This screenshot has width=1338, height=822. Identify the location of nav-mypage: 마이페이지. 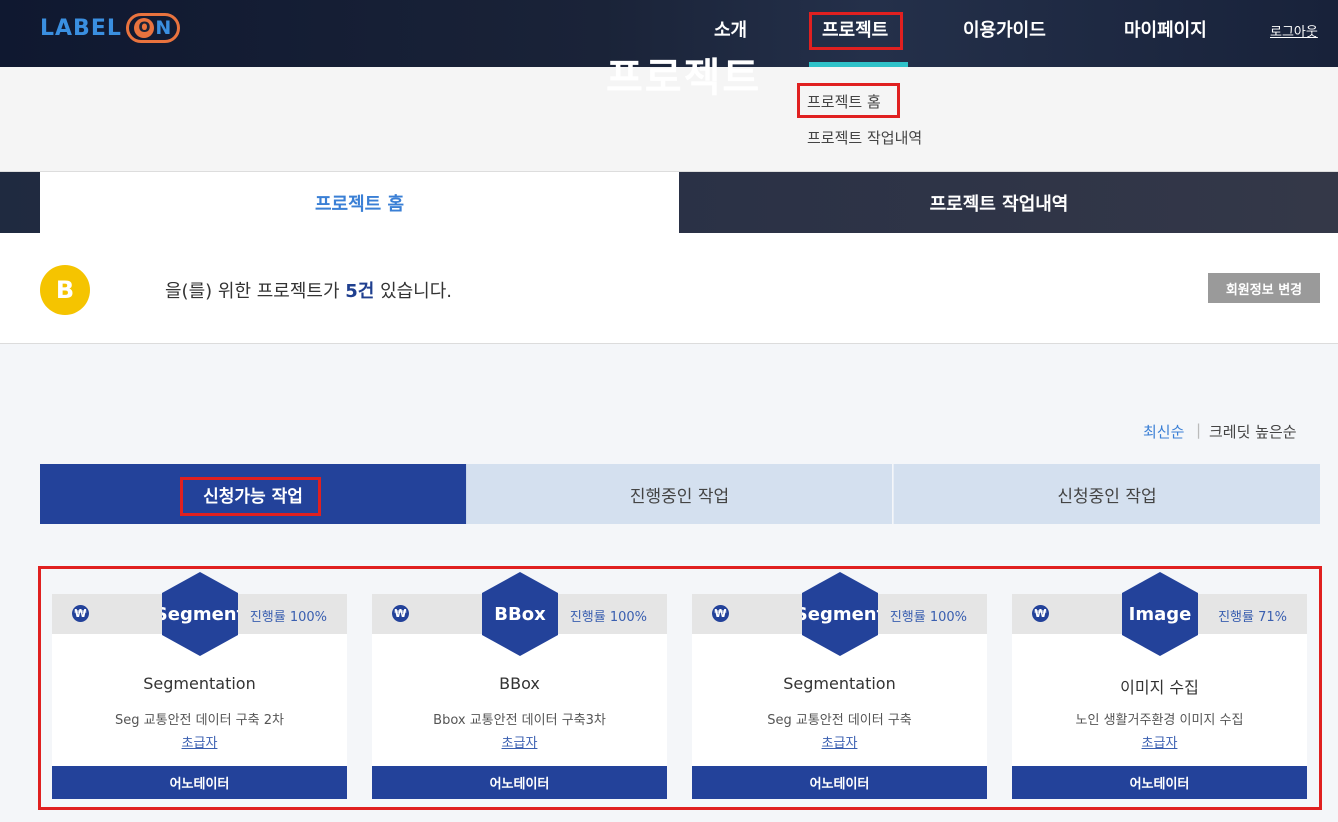
(1165, 29).